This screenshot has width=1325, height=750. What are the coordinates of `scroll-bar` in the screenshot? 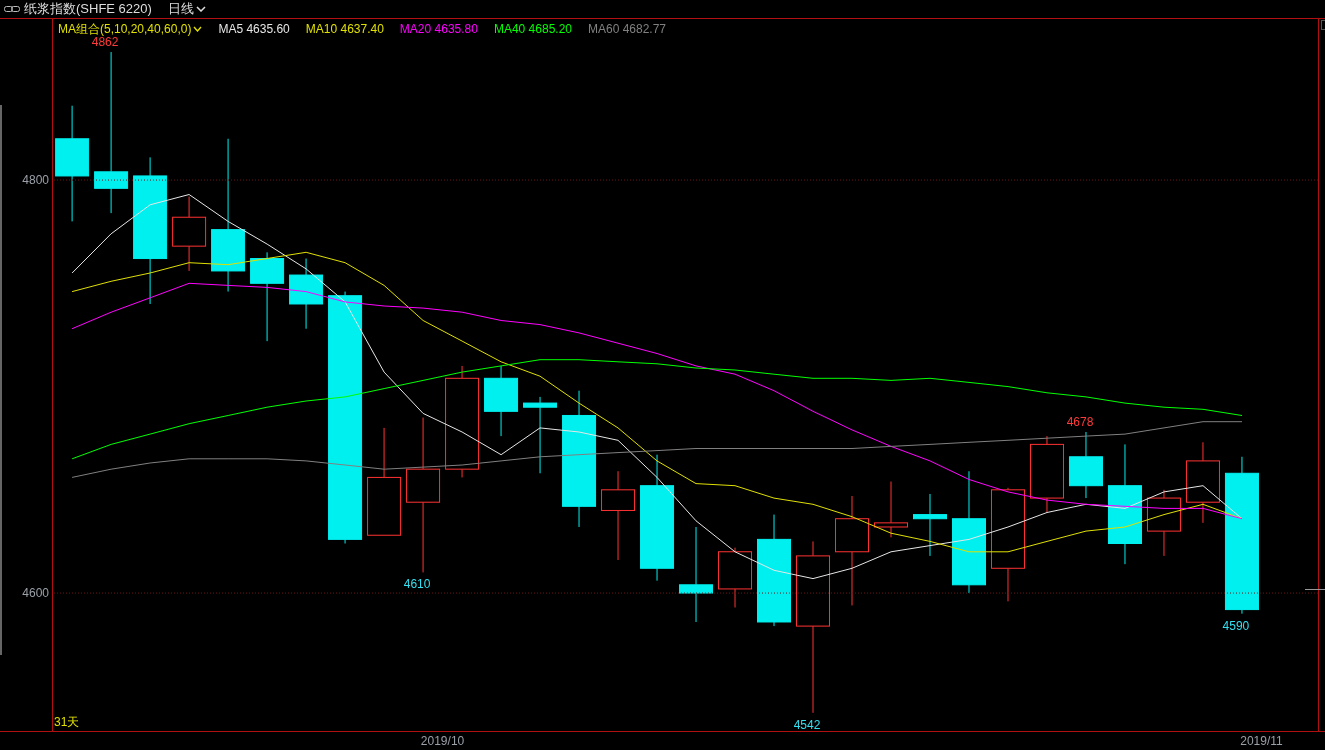 It's located at (1, 380).